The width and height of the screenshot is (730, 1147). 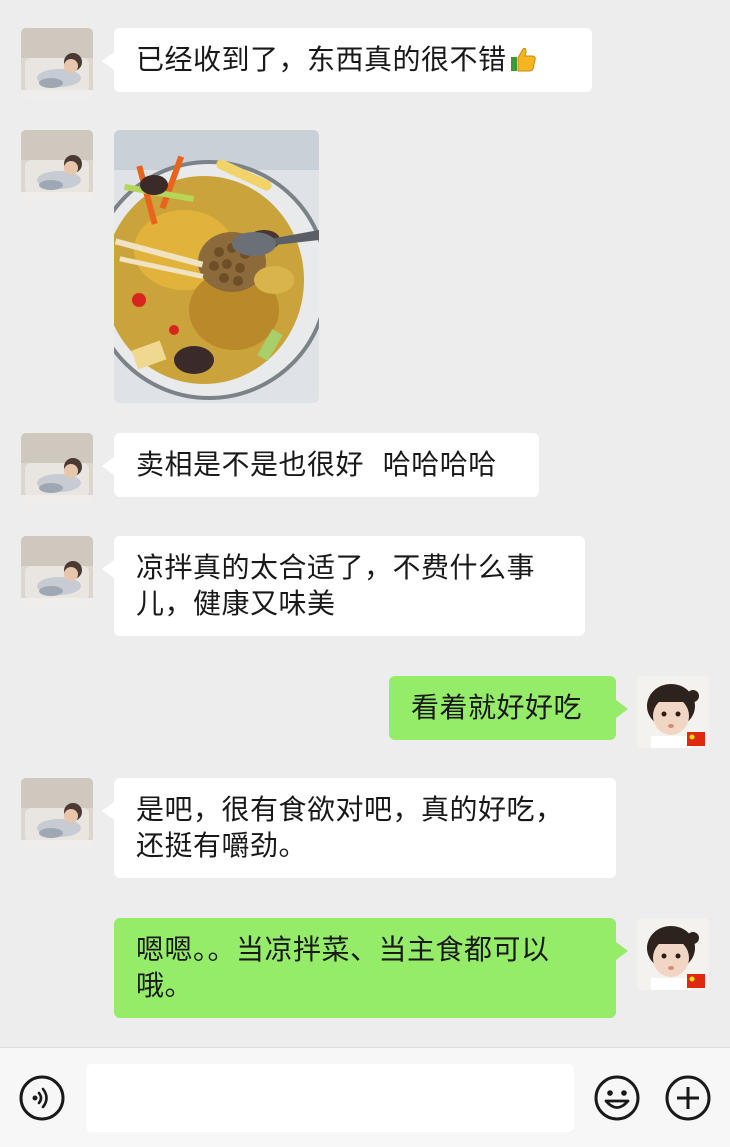 I want to click on received-message-bubble: 凉拌真的太合适了，不费什么事 儿，健康又味美, so click(x=343, y=586).